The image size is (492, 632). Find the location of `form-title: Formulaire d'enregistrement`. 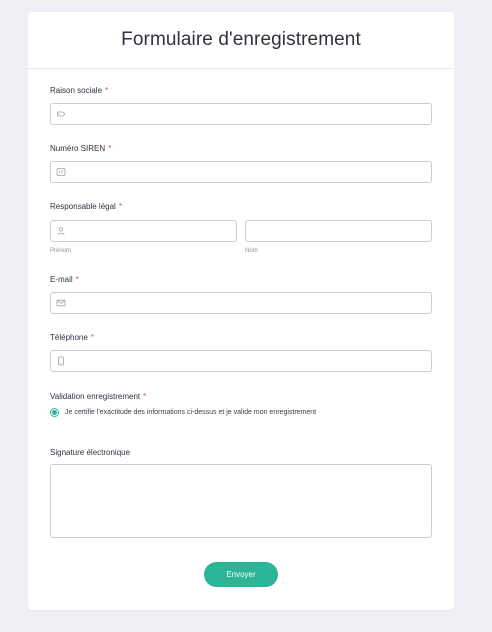

form-title: Formulaire d'enregistrement is located at coordinates (241, 39).